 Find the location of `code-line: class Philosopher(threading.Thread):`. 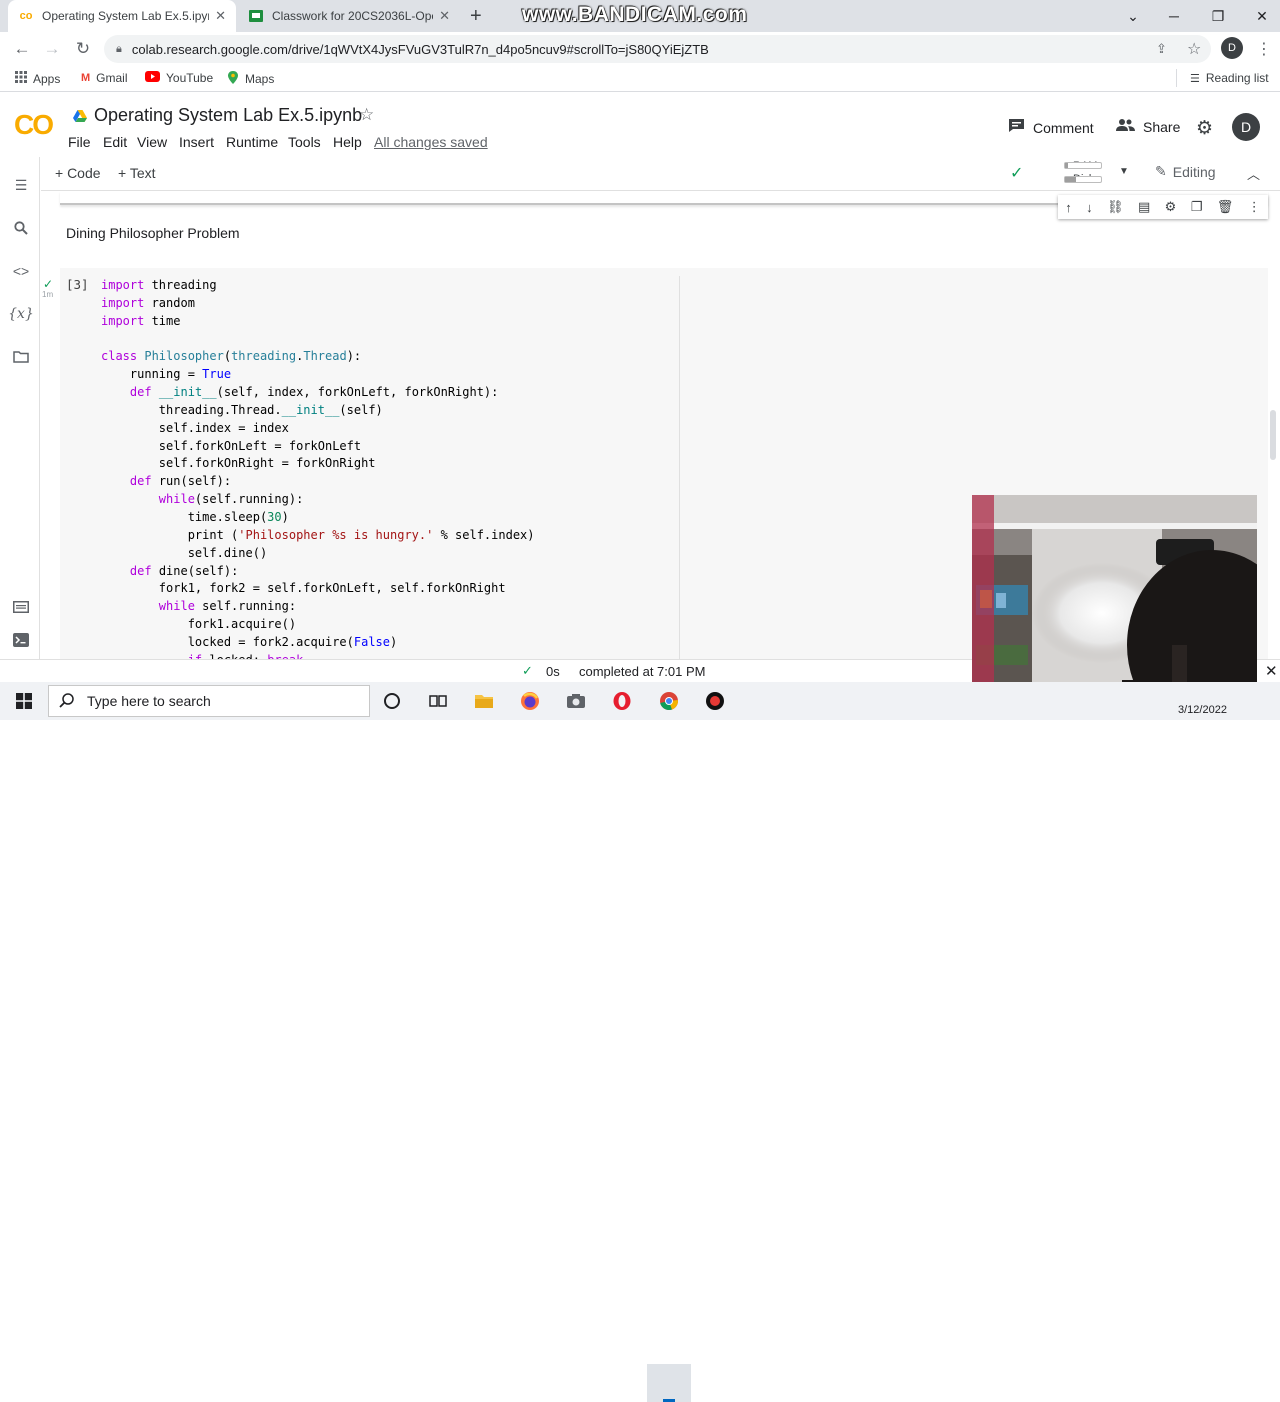

code-line: class Philosopher(threading.Thread): is located at coordinates (386, 357).